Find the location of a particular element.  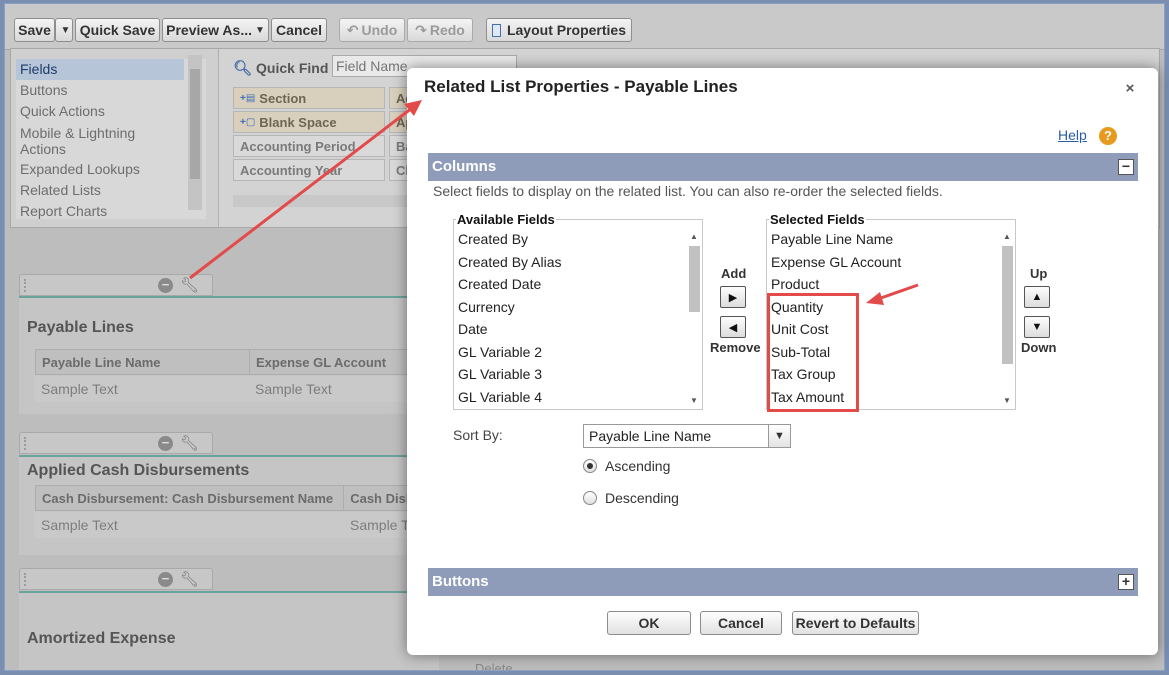

buttons-bar-title: Buttons is located at coordinates (460, 581).